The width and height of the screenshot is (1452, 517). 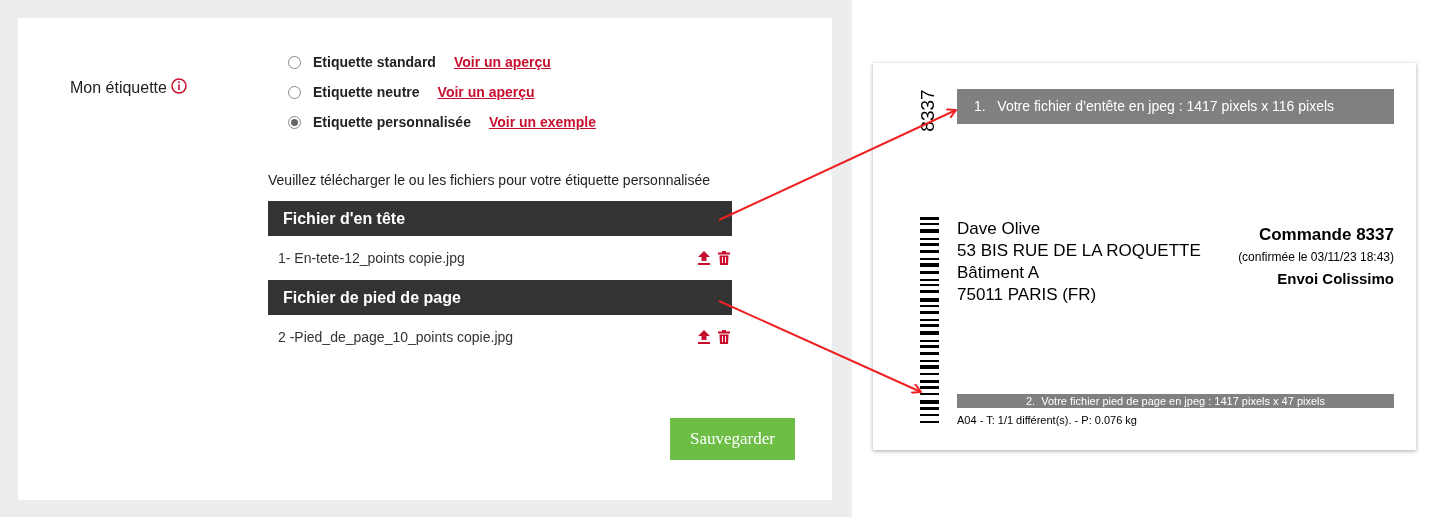 I want to click on order-number: Commande 8337, so click(x=1326, y=235).